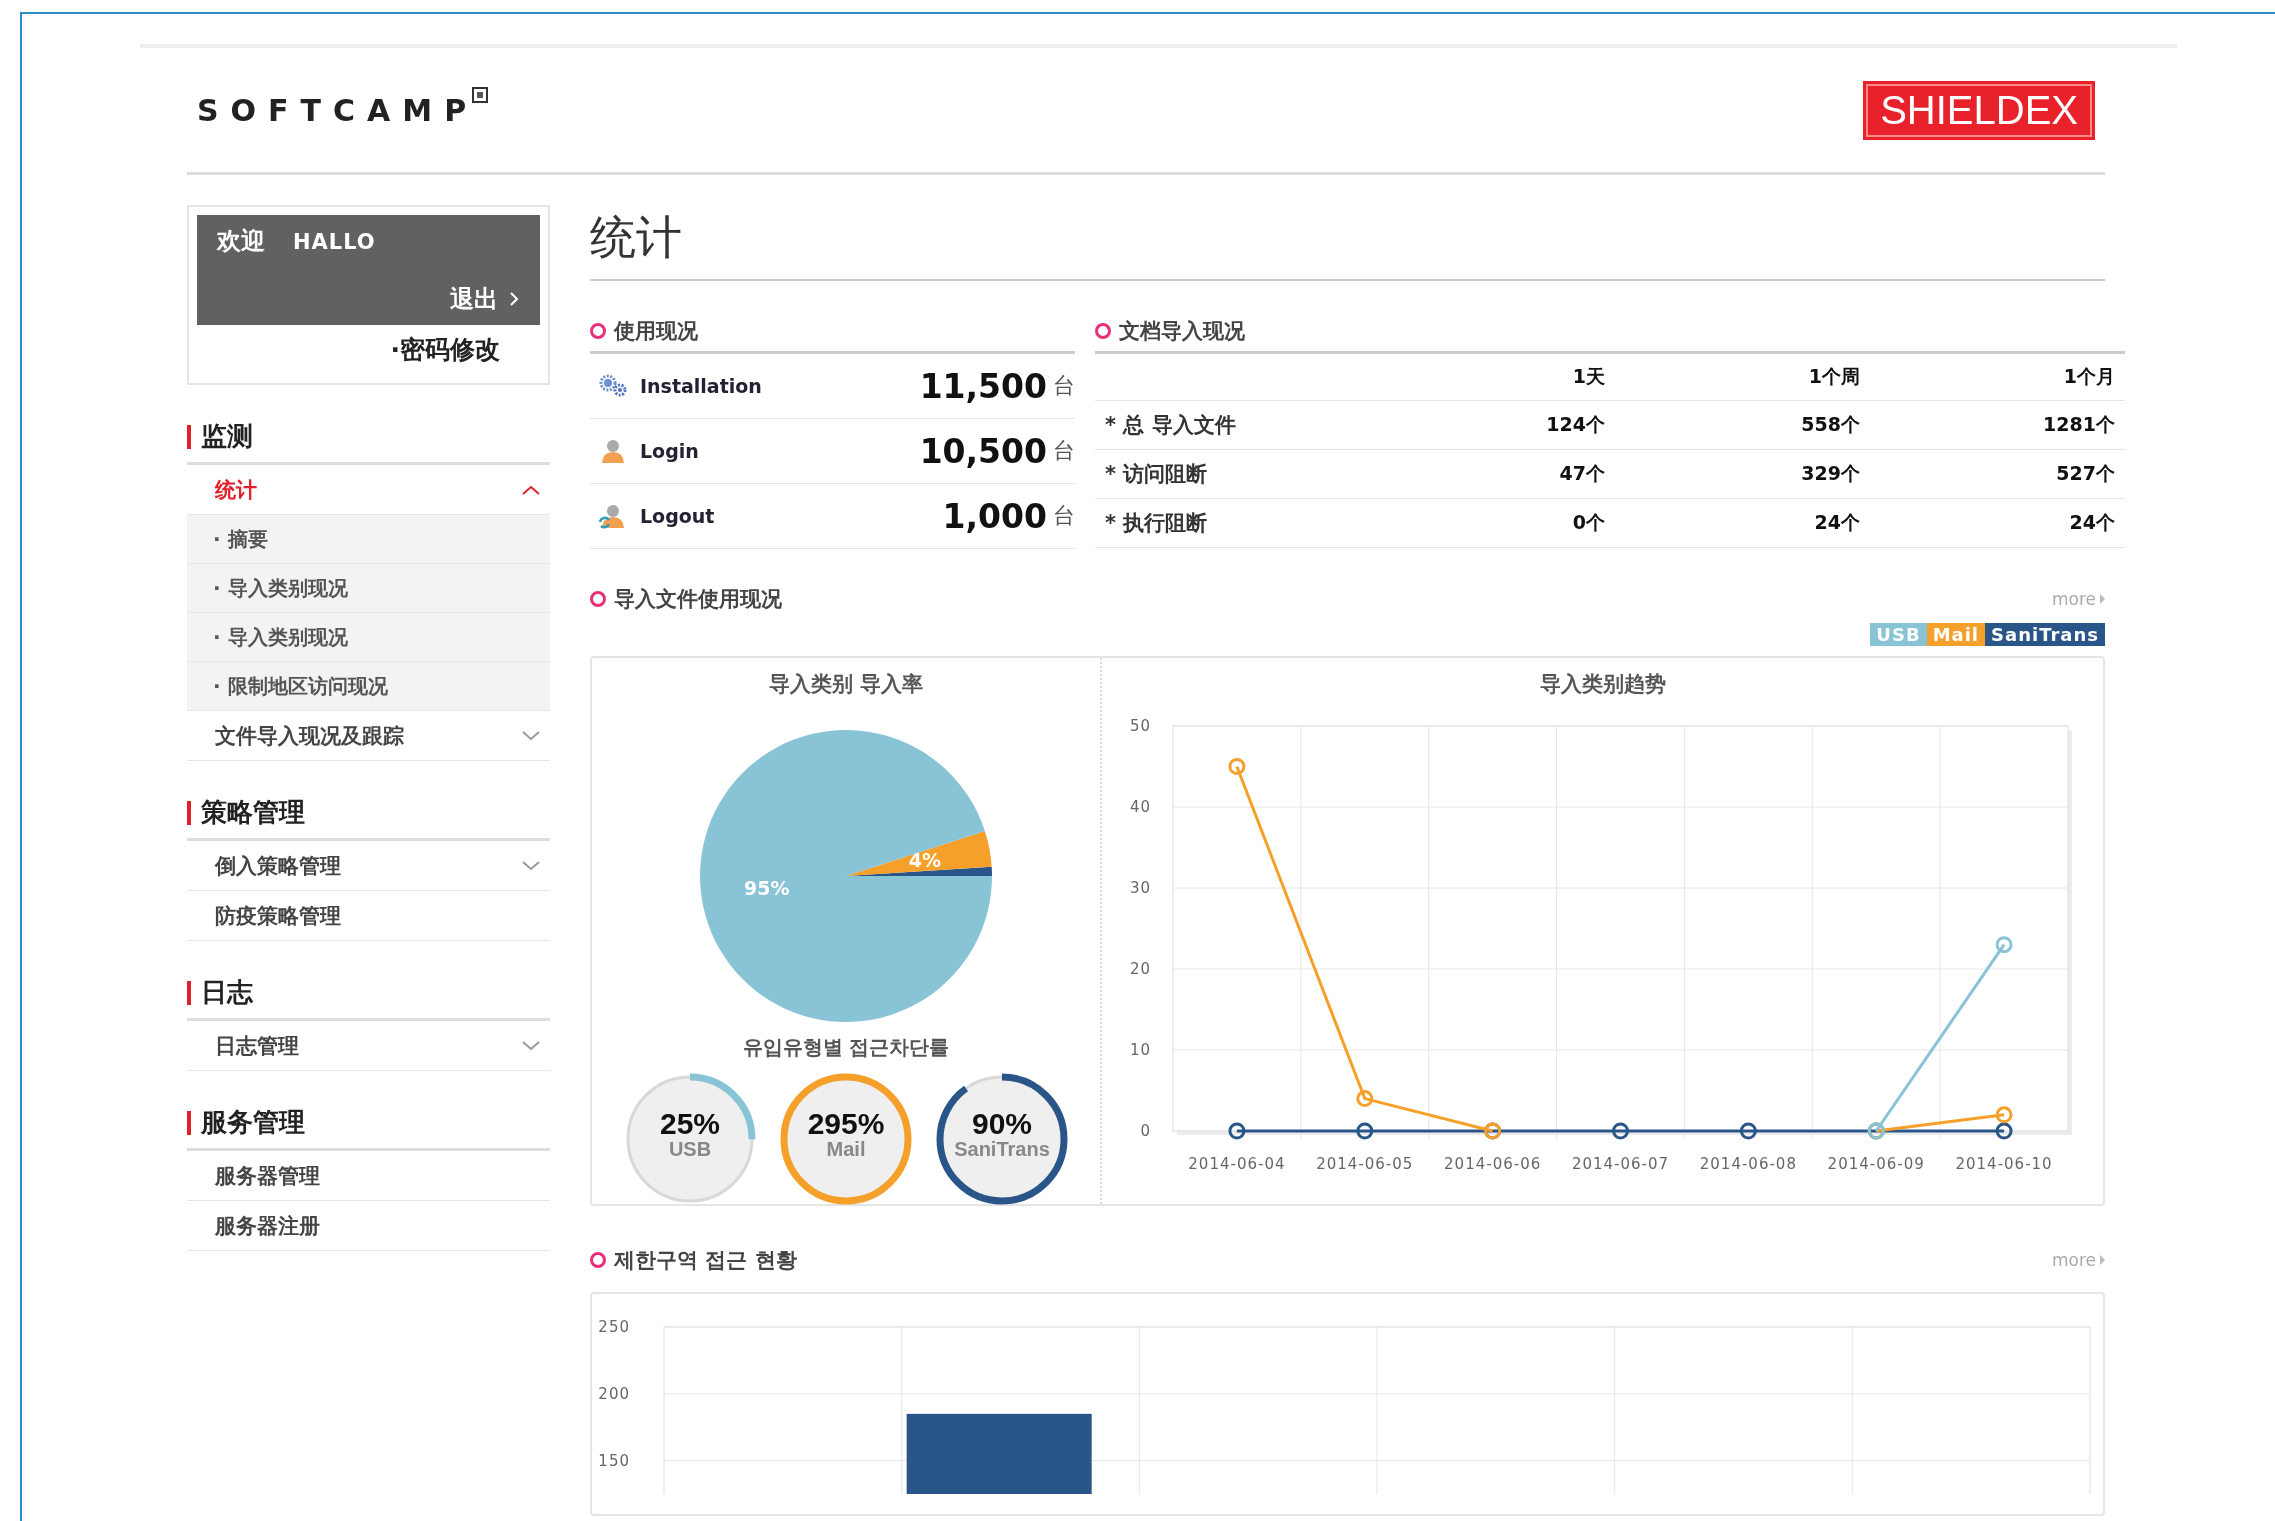  Describe the element at coordinates (2085, 473) in the screenshot. I see `table-cell-text: 527个` at that location.